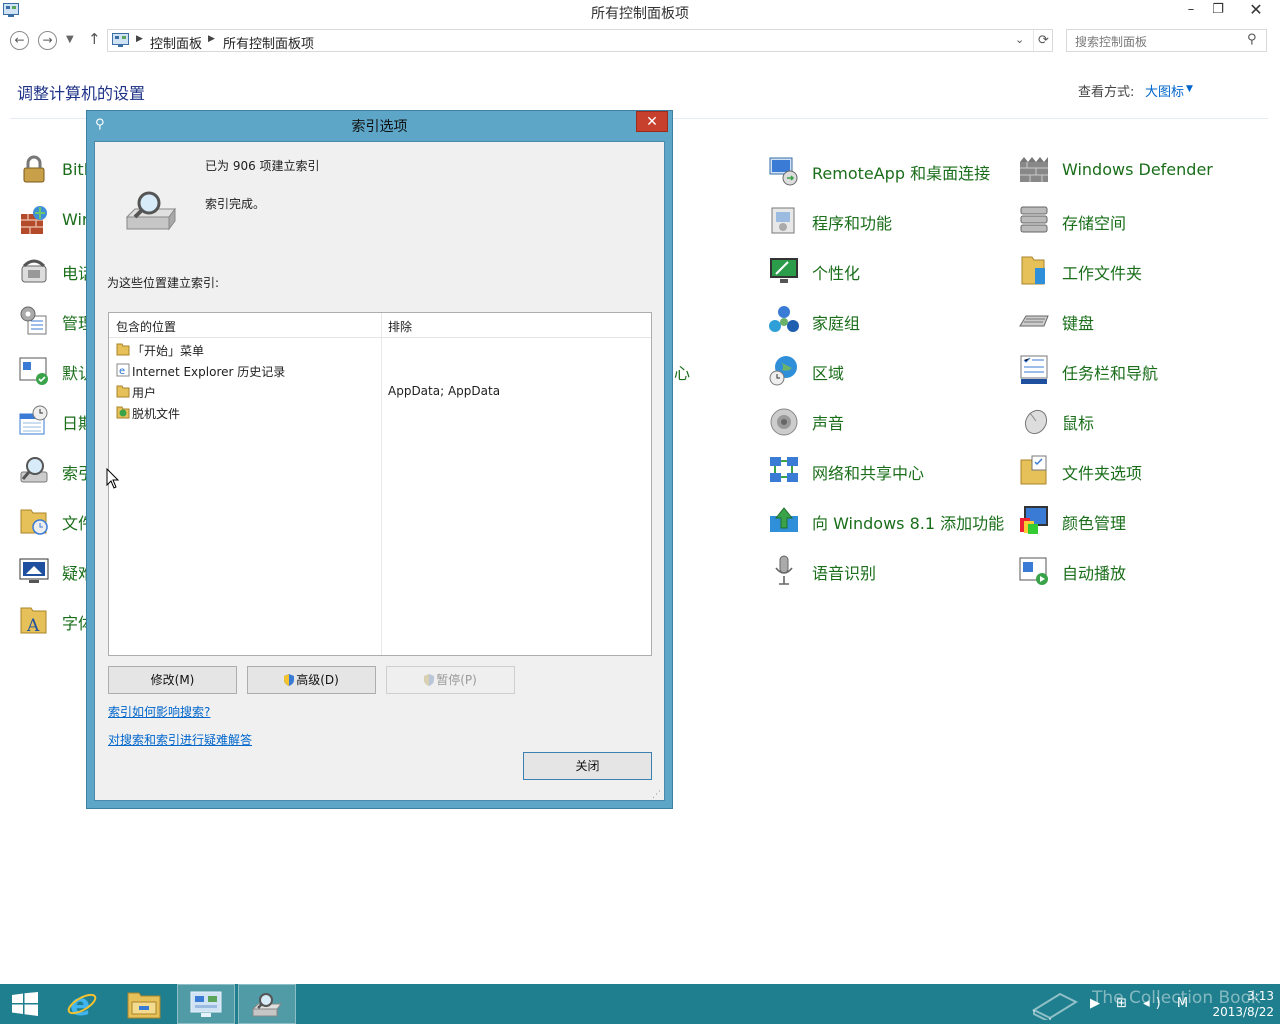 This screenshot has height=1024, width=1280. Describe the element at coordinates (1078, 323) in the screenshot. I see `cp-item-label: 键盘` at that location.